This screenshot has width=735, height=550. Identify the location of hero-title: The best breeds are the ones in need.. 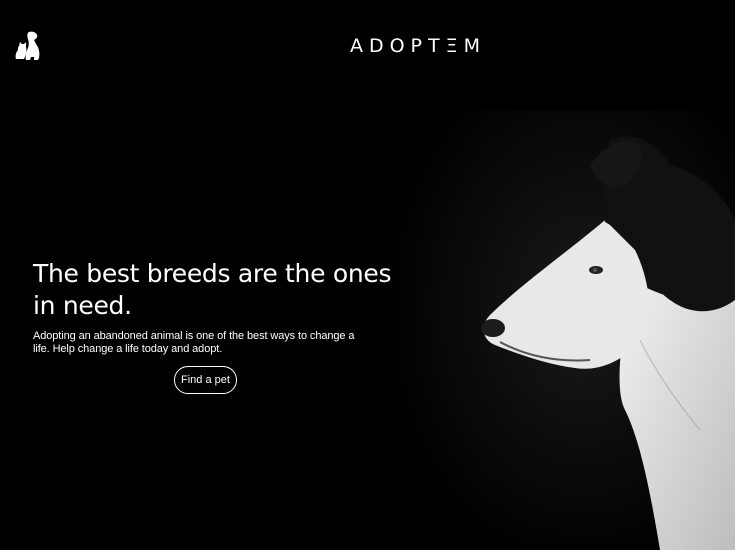
(212, 289).